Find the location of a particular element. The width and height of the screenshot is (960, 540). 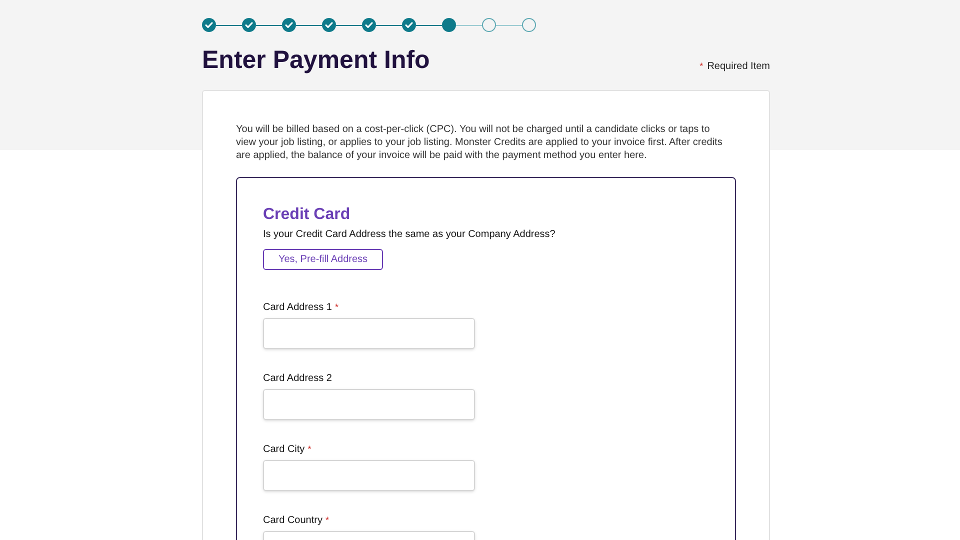

page-title: Enter Payment Info is located at coordinates (316, 60).